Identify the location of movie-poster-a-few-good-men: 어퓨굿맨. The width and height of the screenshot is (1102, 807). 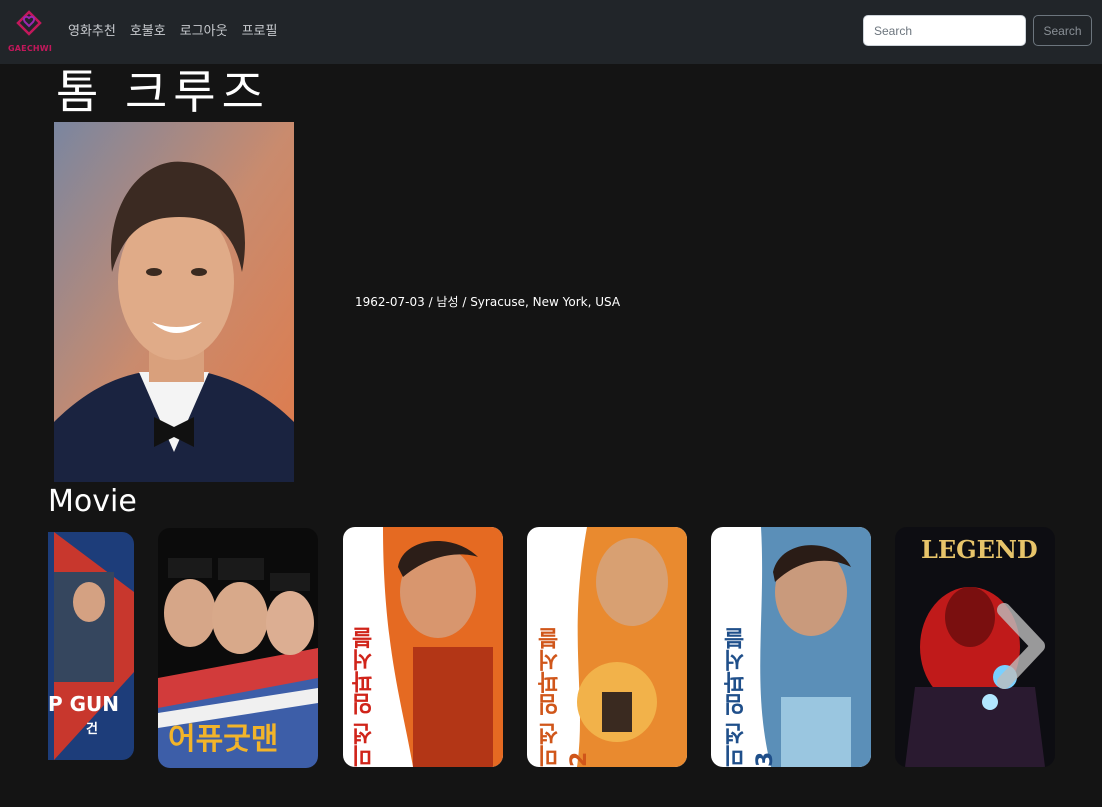
(238, 648).